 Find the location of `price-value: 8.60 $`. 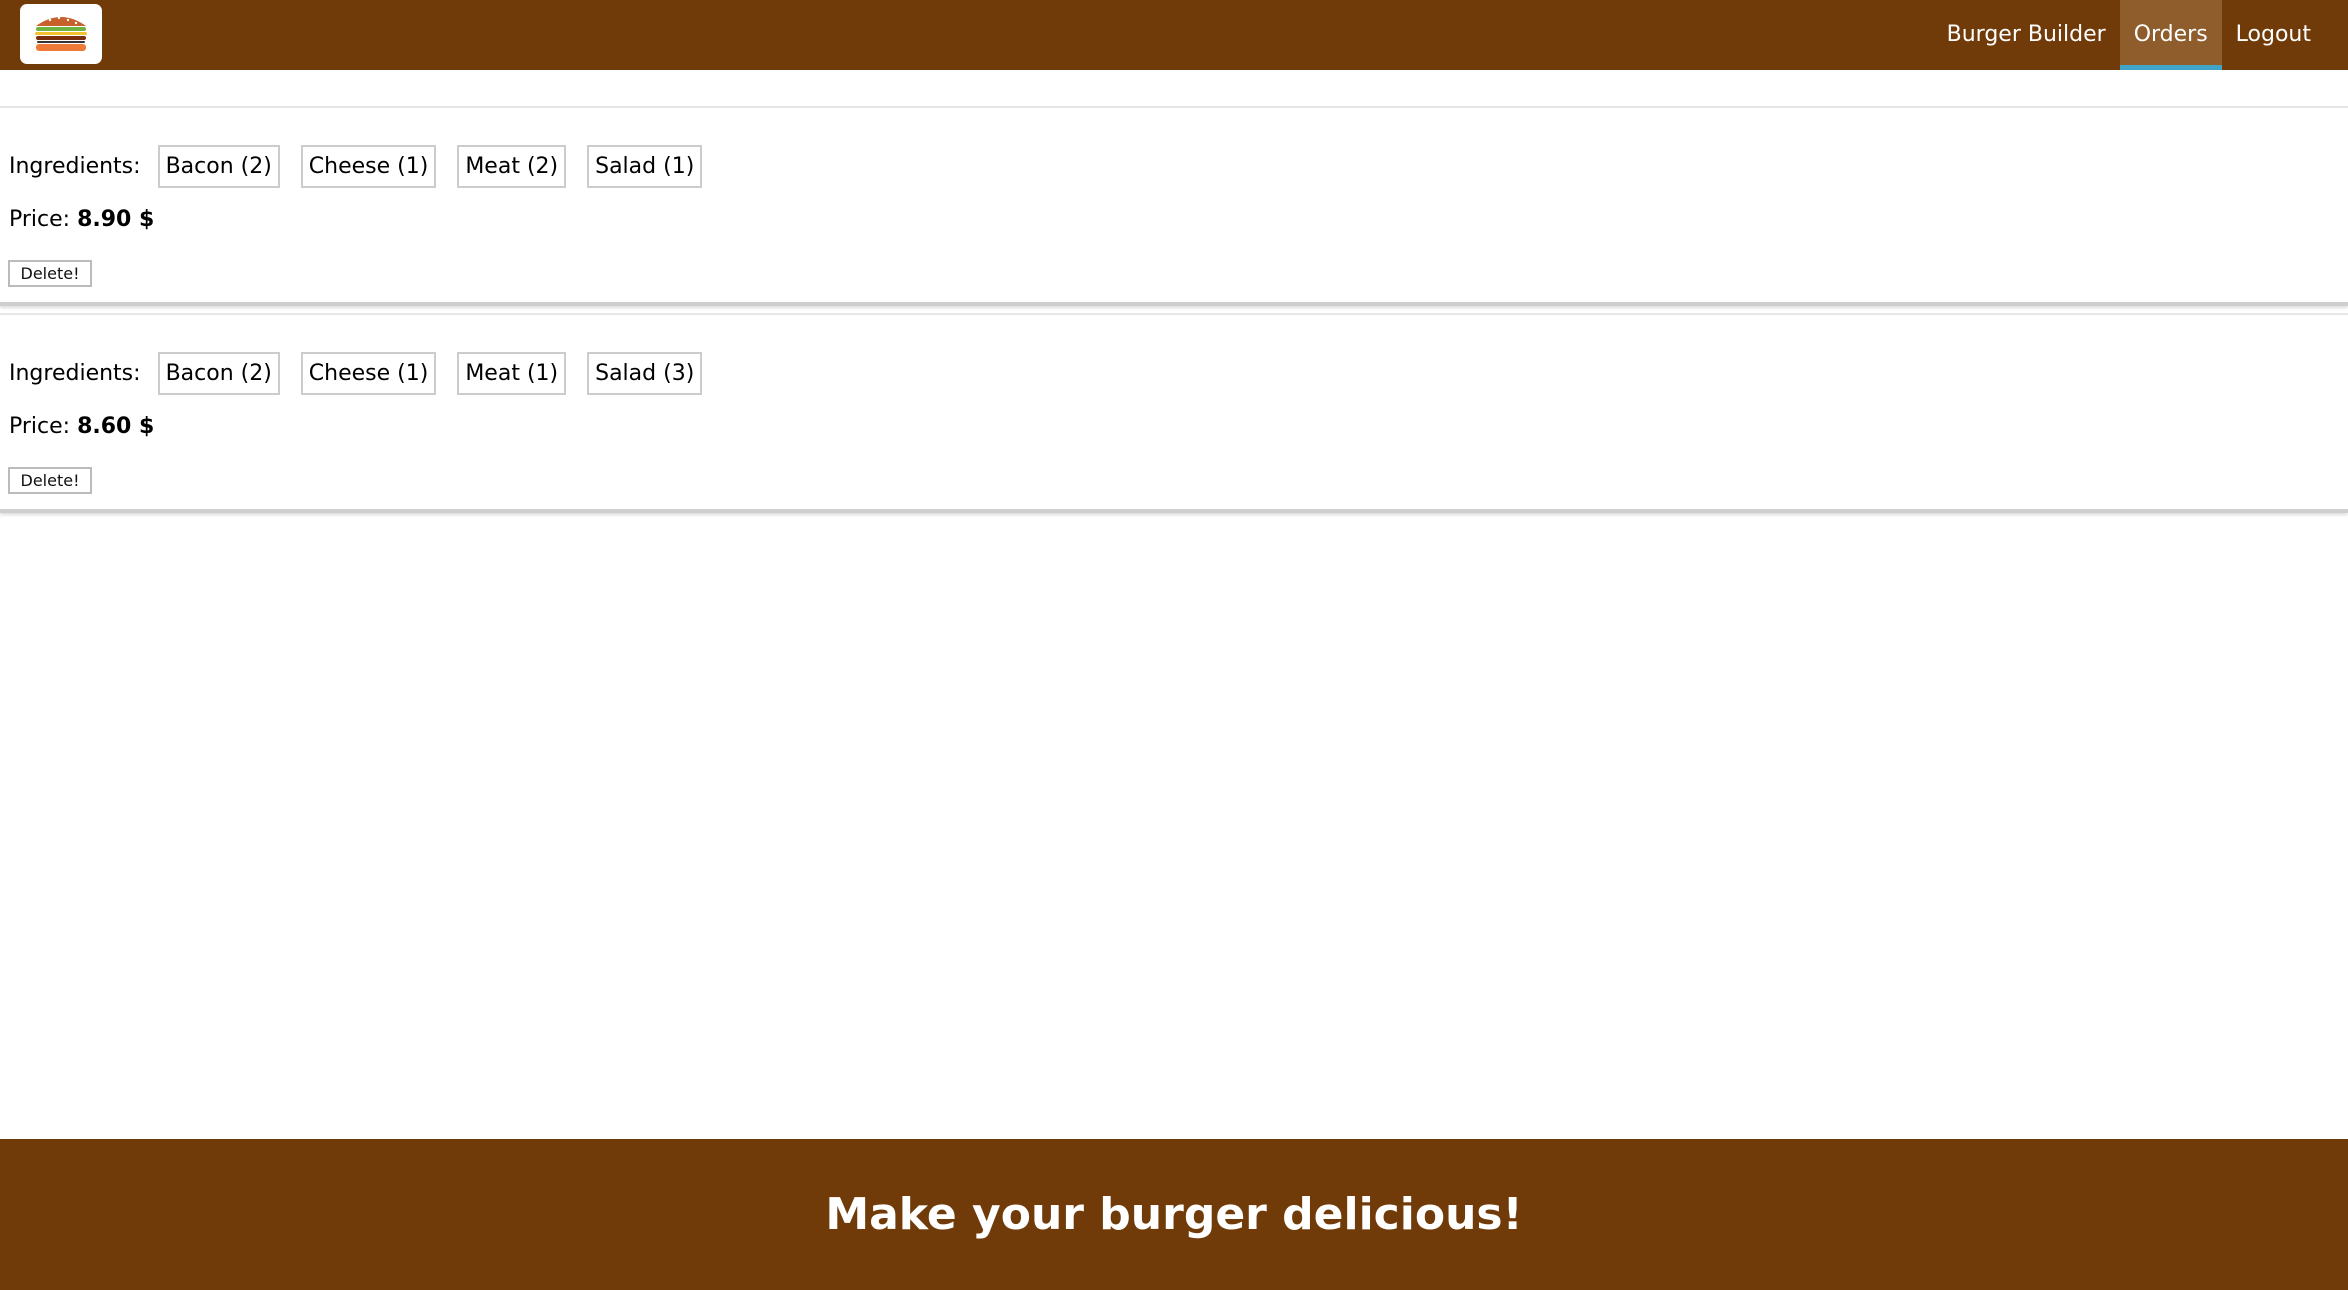

price-value: 8.60 $ is located at coordinates (116, 426).